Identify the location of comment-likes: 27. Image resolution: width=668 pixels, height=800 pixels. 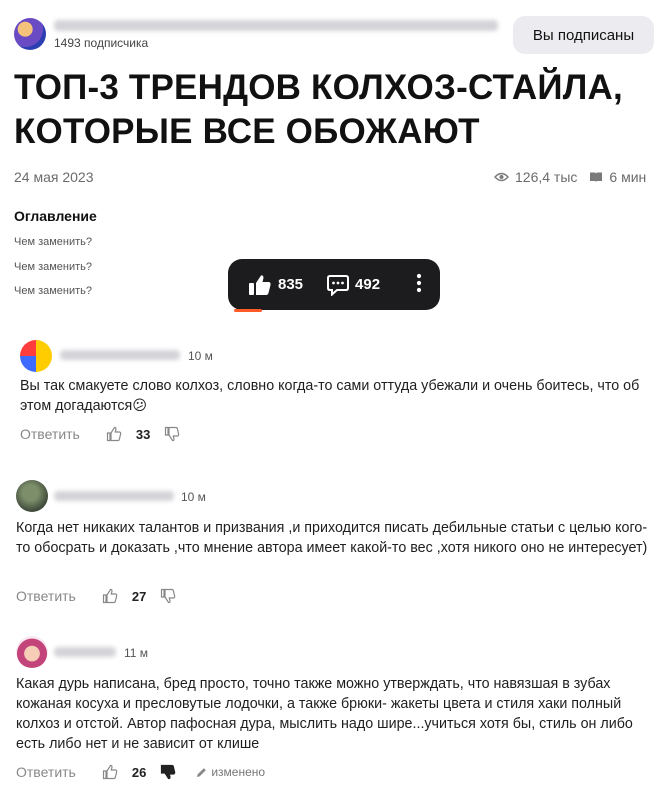
(139, 596).